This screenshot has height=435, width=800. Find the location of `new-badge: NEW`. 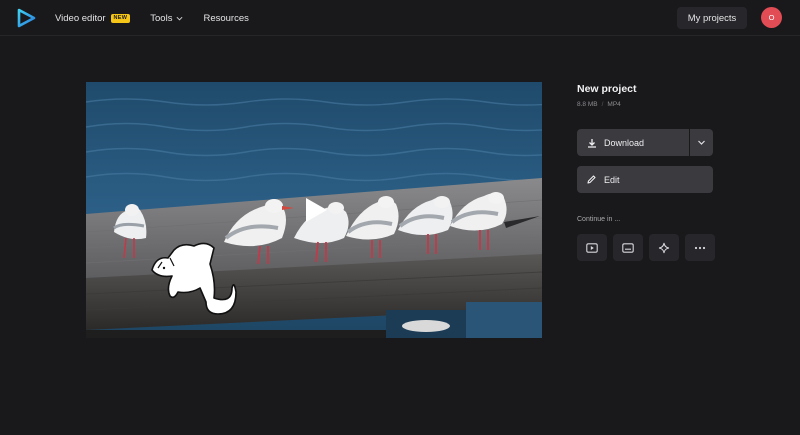

new-badge: NEW is located at coordinates (120, 18).